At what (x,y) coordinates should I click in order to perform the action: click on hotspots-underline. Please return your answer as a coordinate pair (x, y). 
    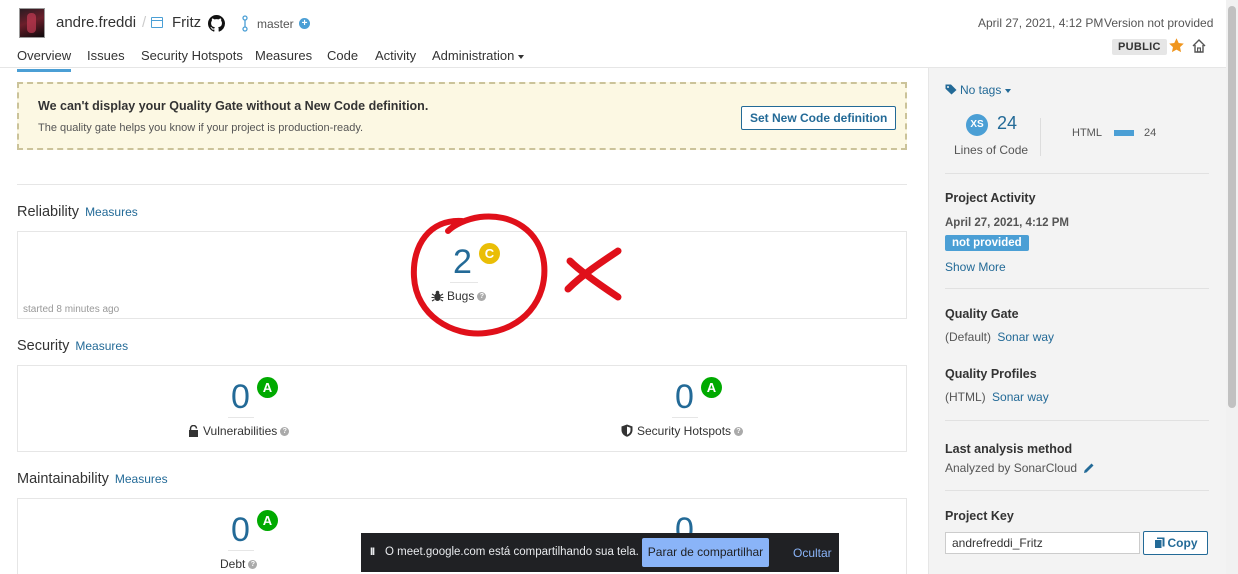
    Looking at the image, I should click on (685, 417).